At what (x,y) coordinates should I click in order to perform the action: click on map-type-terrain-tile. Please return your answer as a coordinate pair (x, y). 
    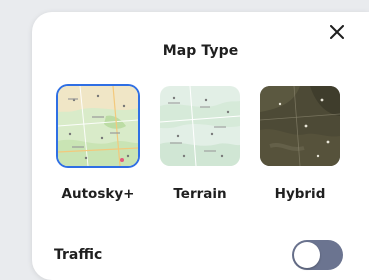
    Looking at the image, I should click on (200, 126).